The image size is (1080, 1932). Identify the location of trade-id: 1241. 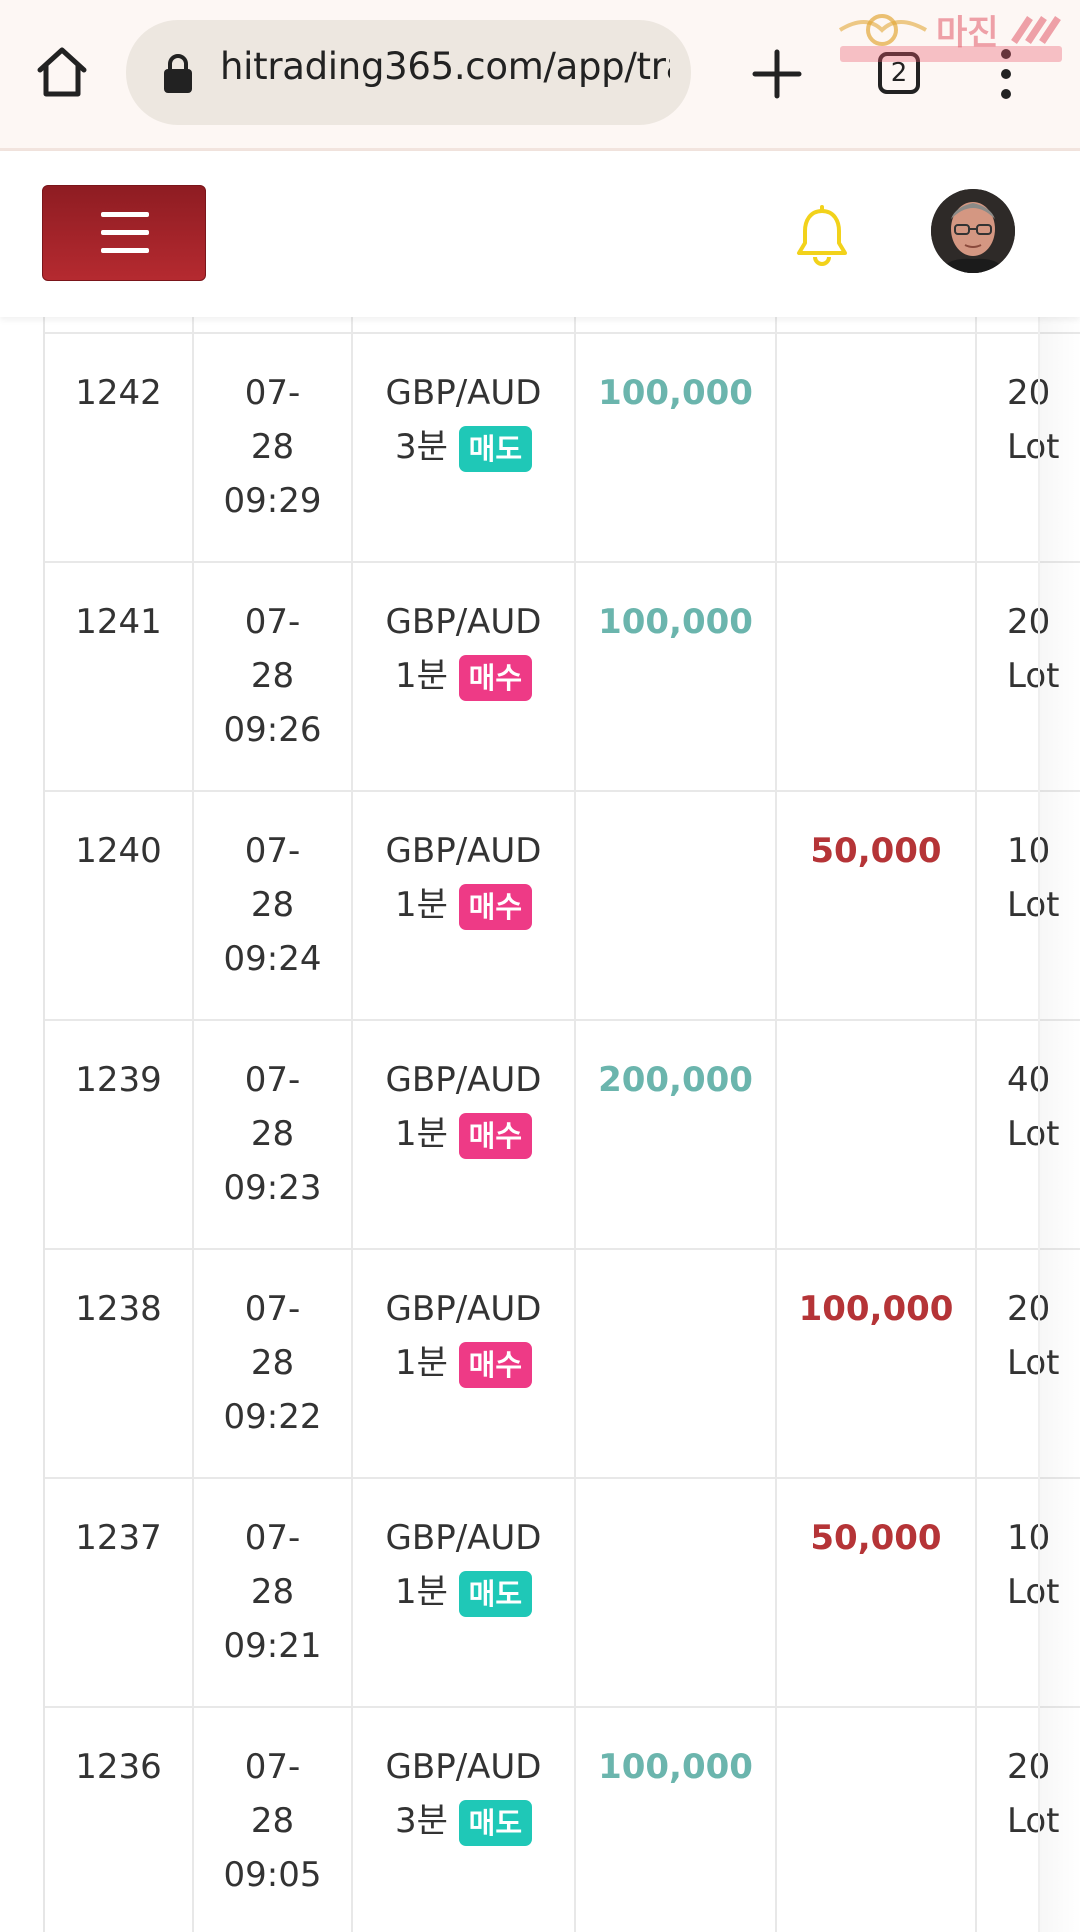
(118, 622).